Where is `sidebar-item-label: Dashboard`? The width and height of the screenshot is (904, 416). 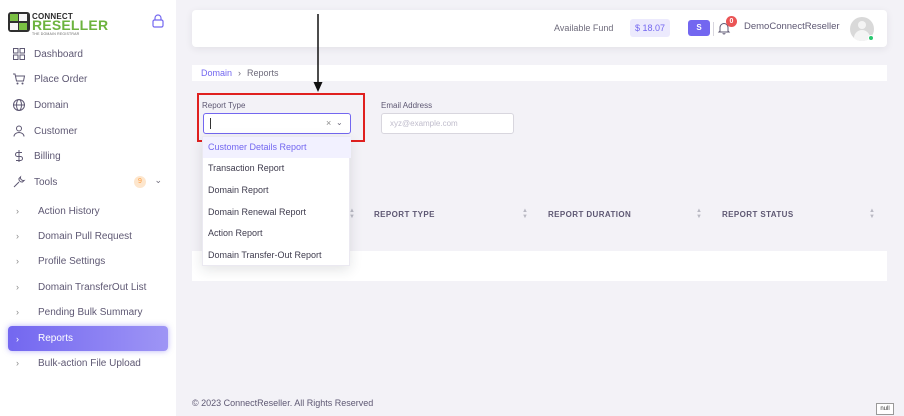
sidebar-item-label: Dashboard is located at coordinates (58, 54).